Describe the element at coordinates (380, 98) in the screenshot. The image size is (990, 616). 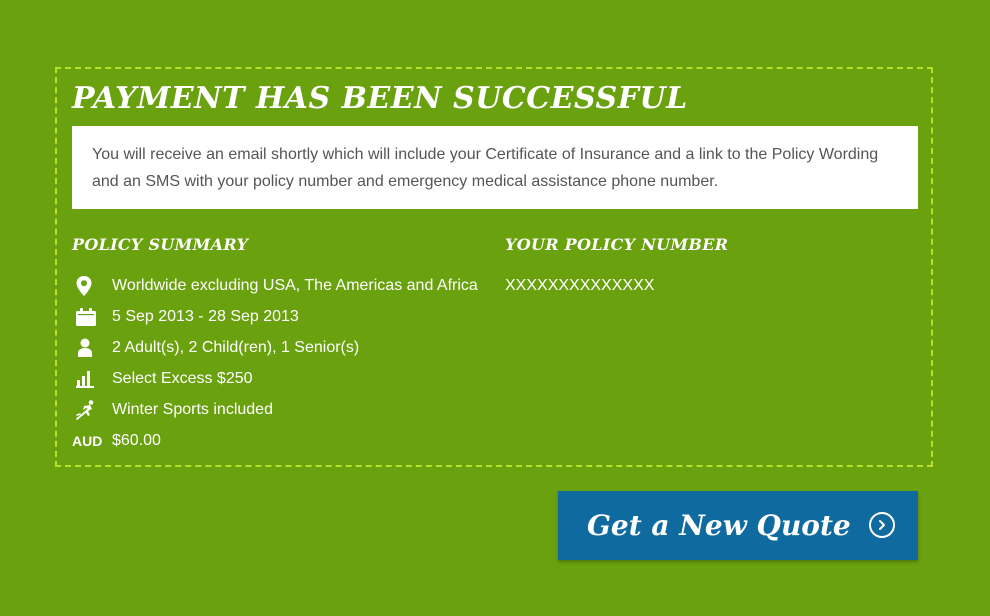
I see `page-title: PAYMENT HAS BEEN SUCCESSFUL` at that location.